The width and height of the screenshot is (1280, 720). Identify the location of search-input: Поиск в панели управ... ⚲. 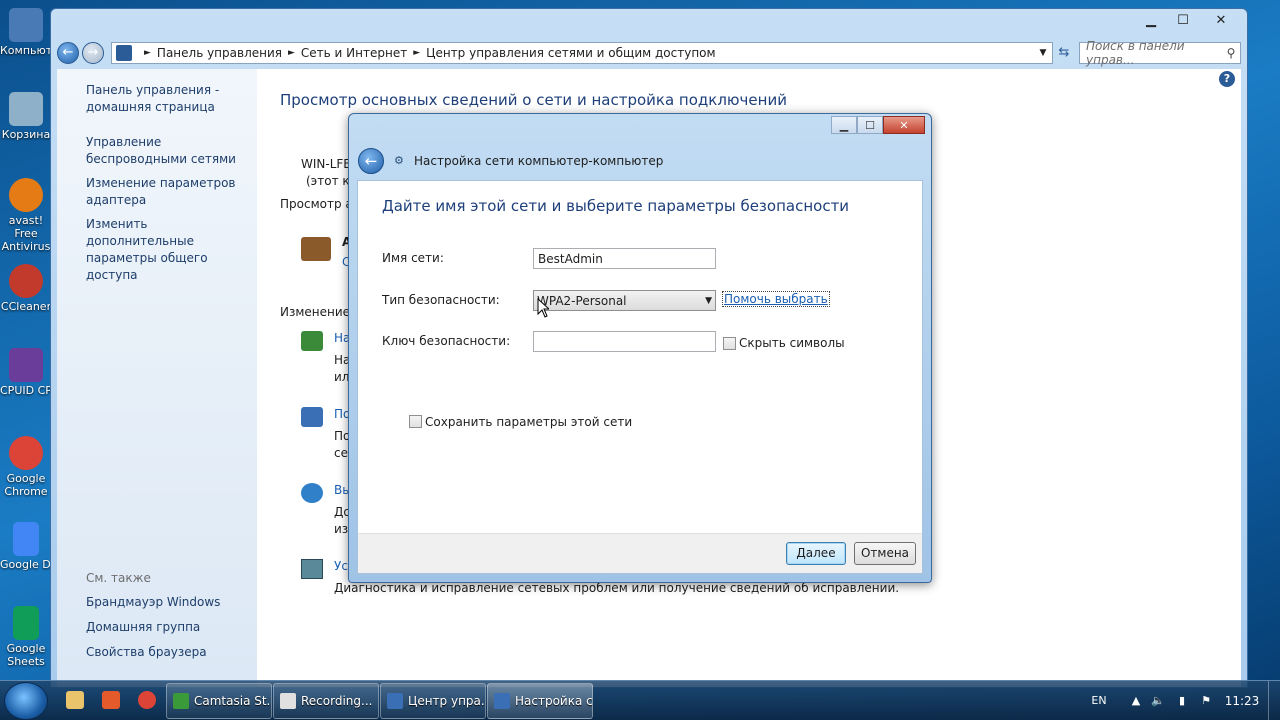
(1160, 53).